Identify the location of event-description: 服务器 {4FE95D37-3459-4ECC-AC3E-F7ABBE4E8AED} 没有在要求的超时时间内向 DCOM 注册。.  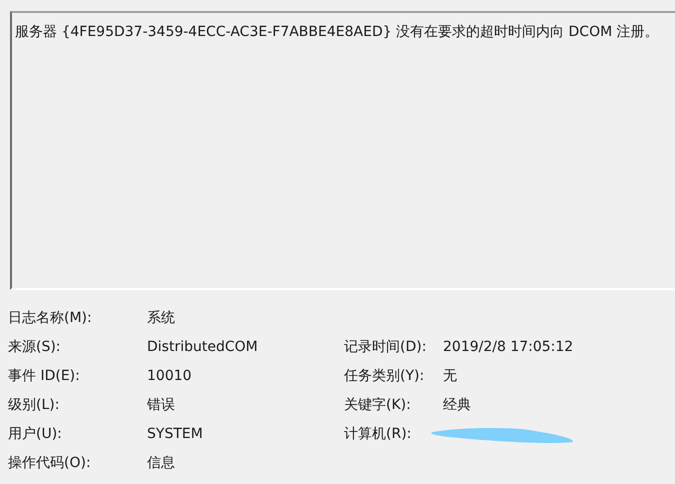
(337, 32).